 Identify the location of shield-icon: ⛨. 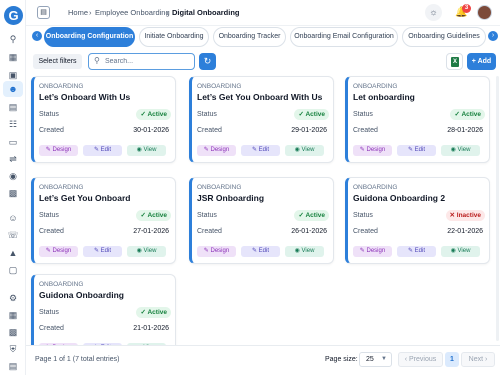
(13, 349).